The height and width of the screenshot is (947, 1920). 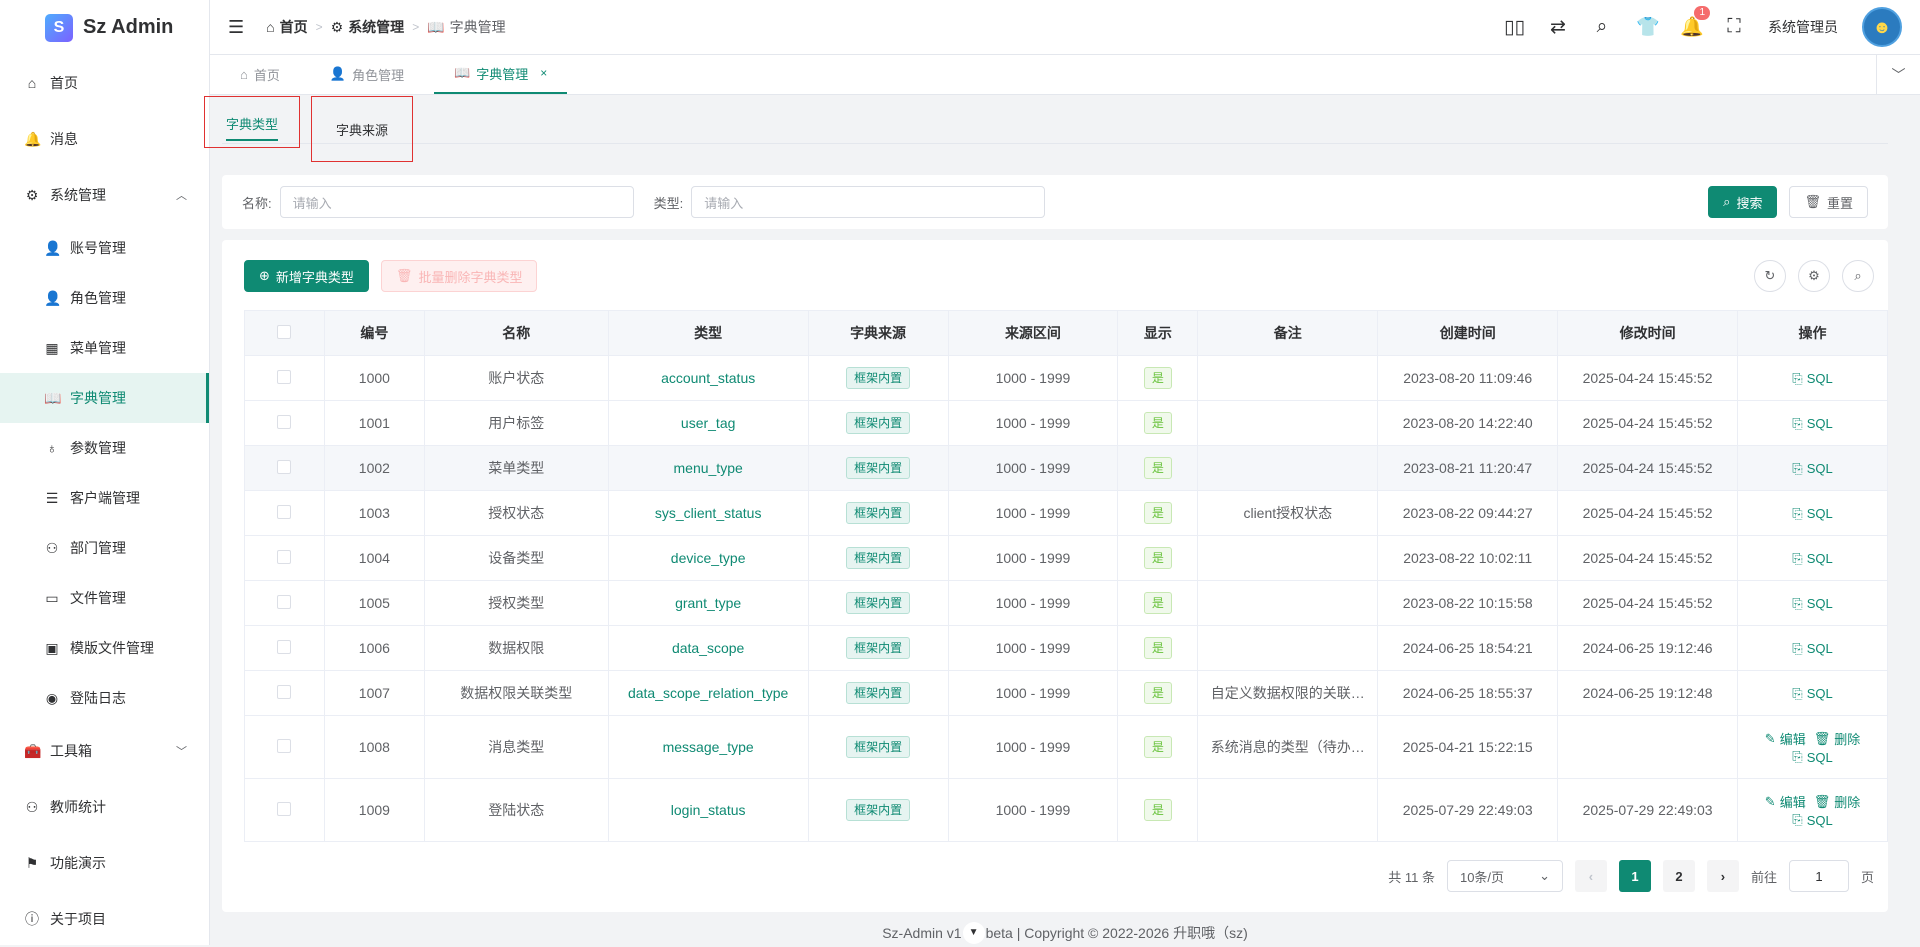 I want to click on tab-0: ⌂ 首页, so click(x=260, y=74).